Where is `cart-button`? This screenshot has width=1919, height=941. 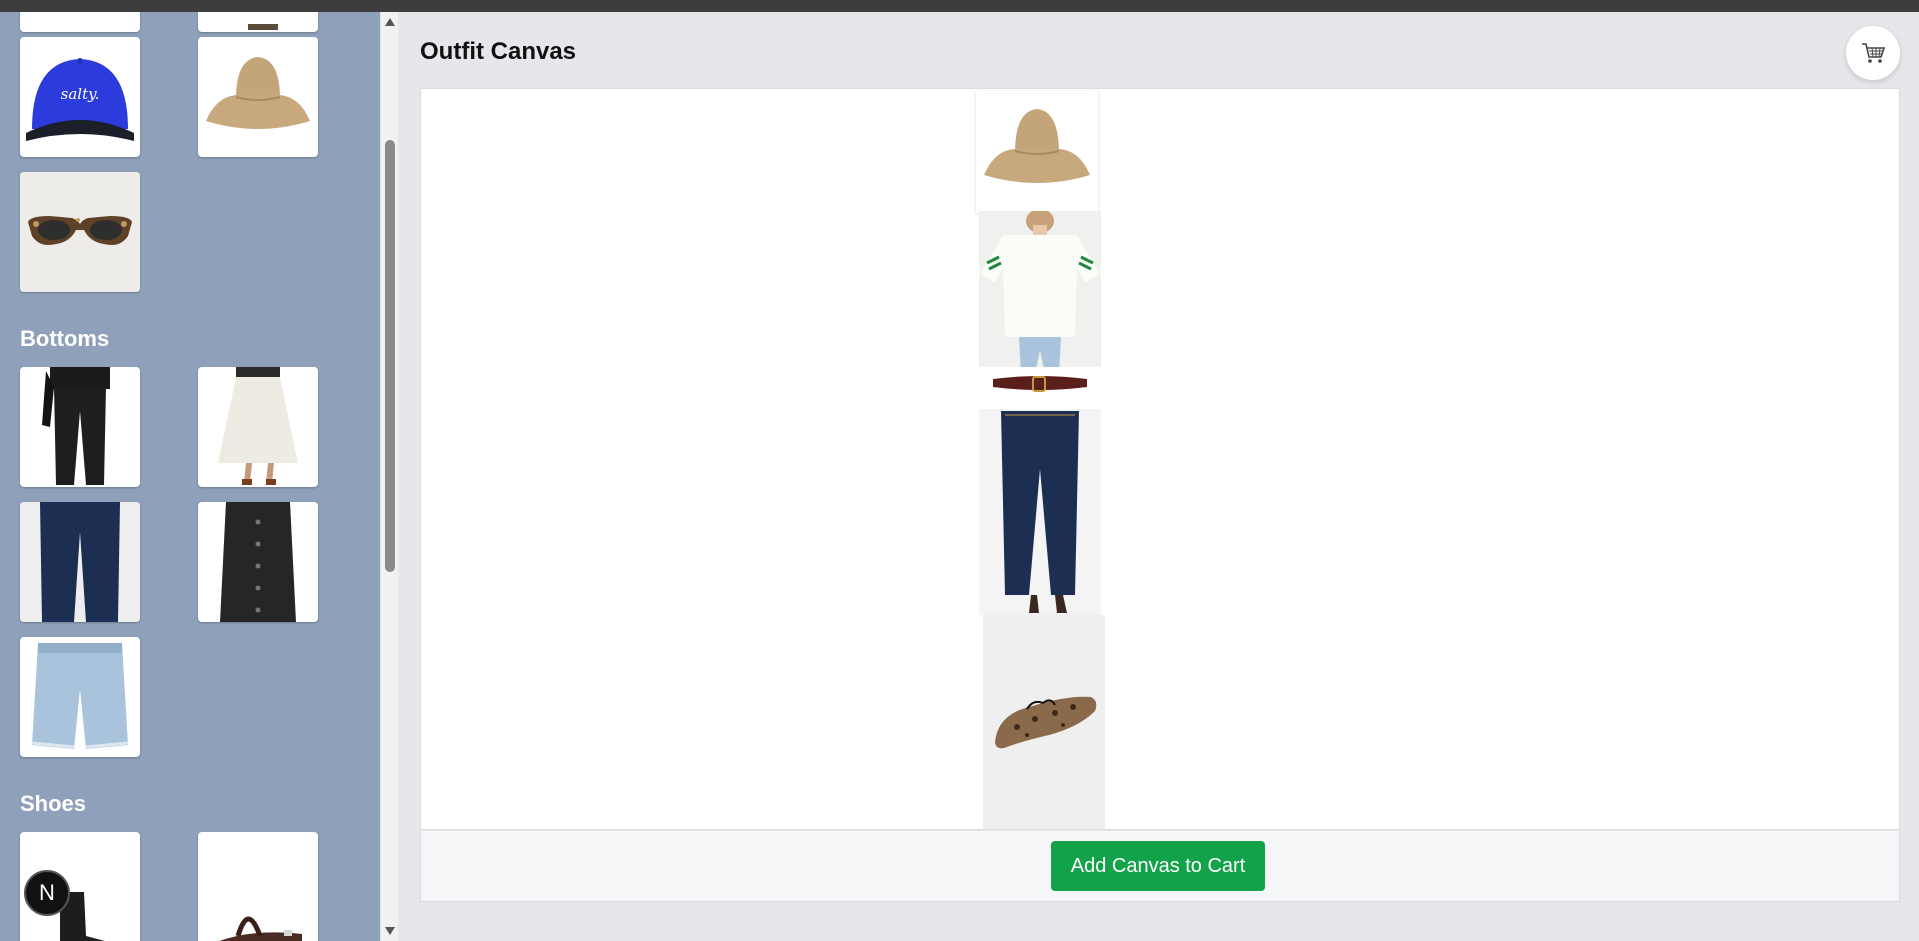 cart-button is located at coordinates (1873, 53).